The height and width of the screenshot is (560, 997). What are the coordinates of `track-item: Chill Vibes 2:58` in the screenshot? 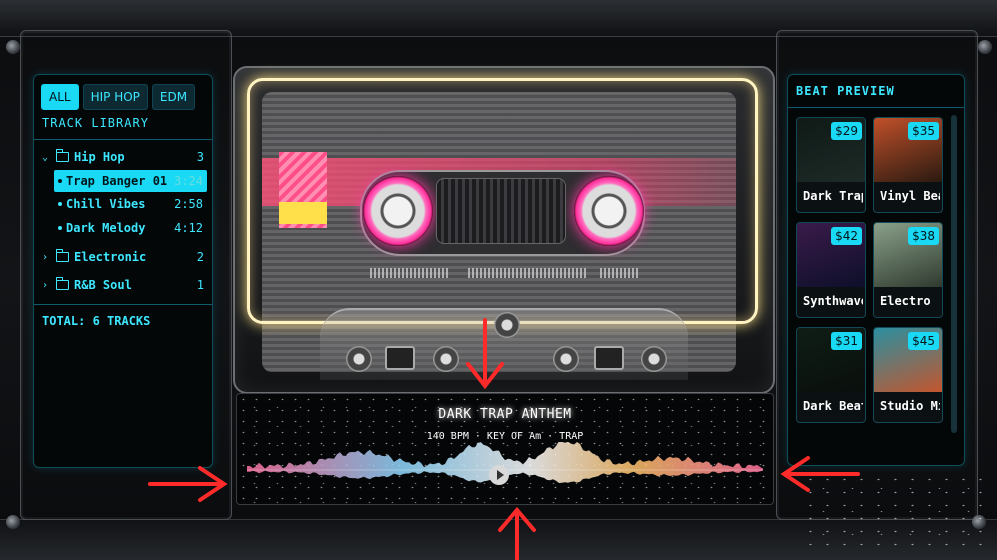 It's located at (130, 204).